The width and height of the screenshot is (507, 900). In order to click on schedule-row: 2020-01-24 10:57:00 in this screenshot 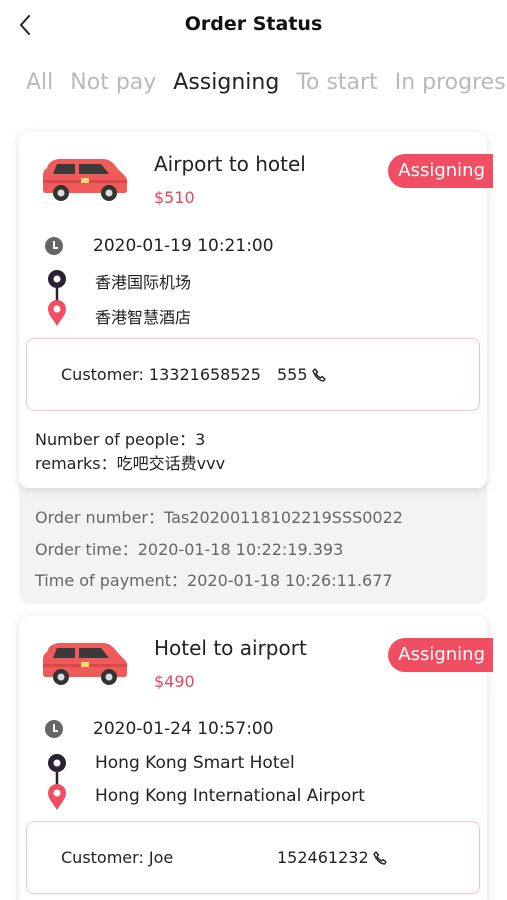, I will do `click(159, 729)`.